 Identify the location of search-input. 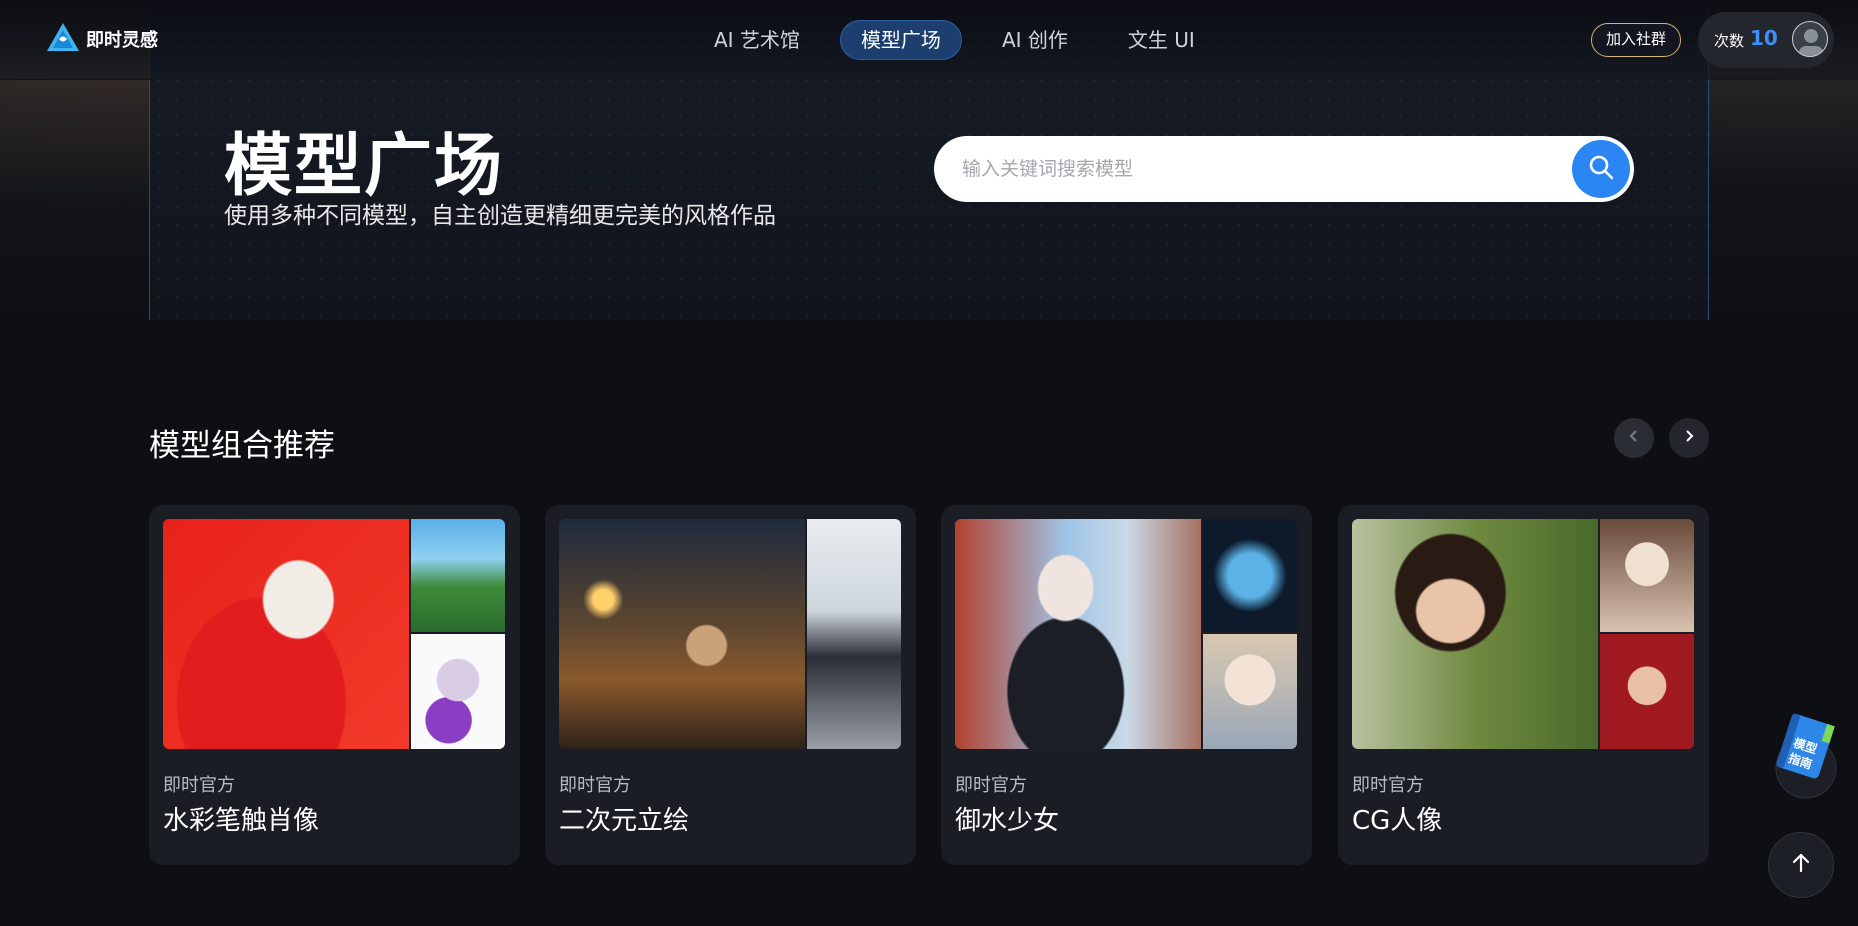
(1252, 169).